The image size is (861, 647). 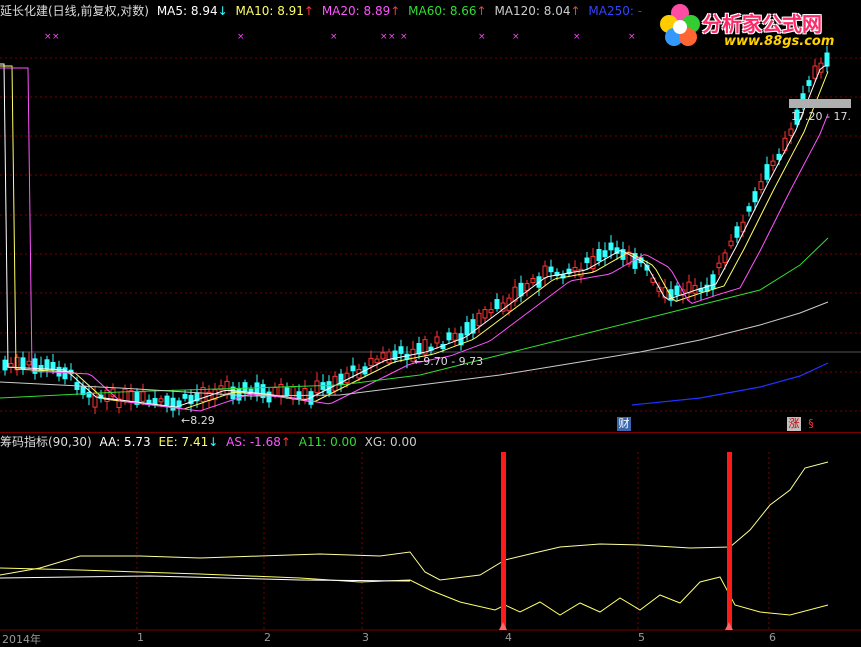 What do you see at coordinates (624, 424) in the screenshot?
I see `finance-badge: 财` at bounding box center [624, 424].